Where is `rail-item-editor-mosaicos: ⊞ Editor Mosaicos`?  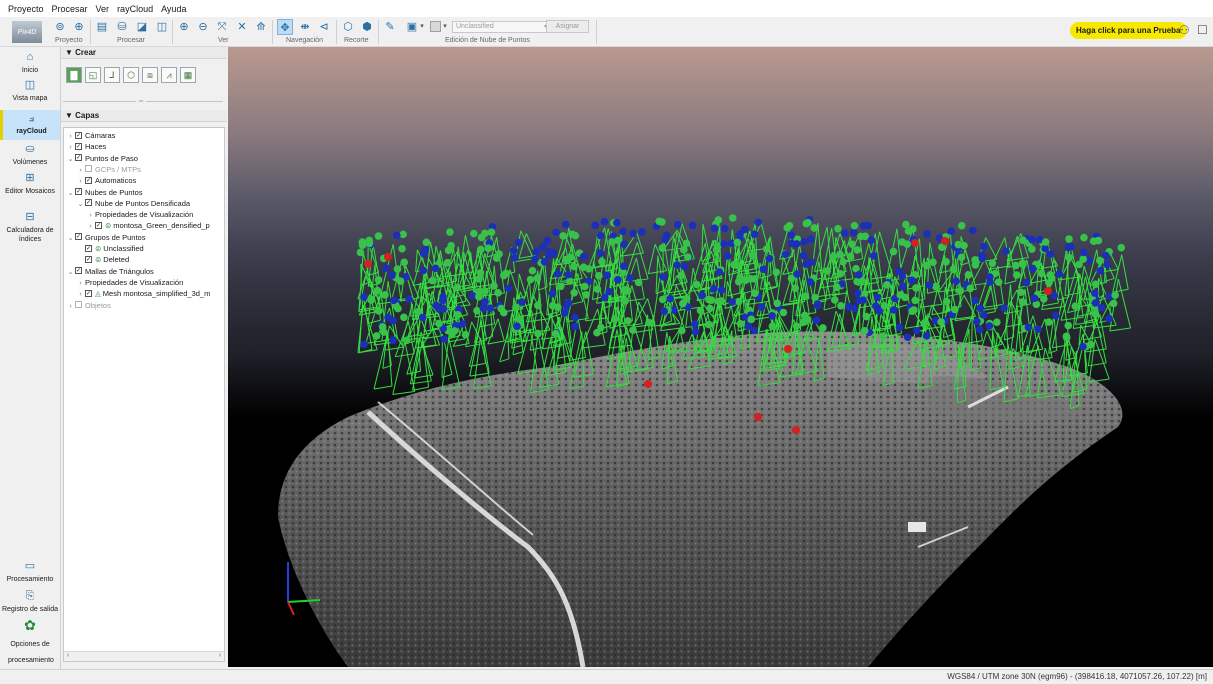 rail-item-editor-mosaicos: ⊞ Editor Mosaicos is located at coordinates (30, 184).